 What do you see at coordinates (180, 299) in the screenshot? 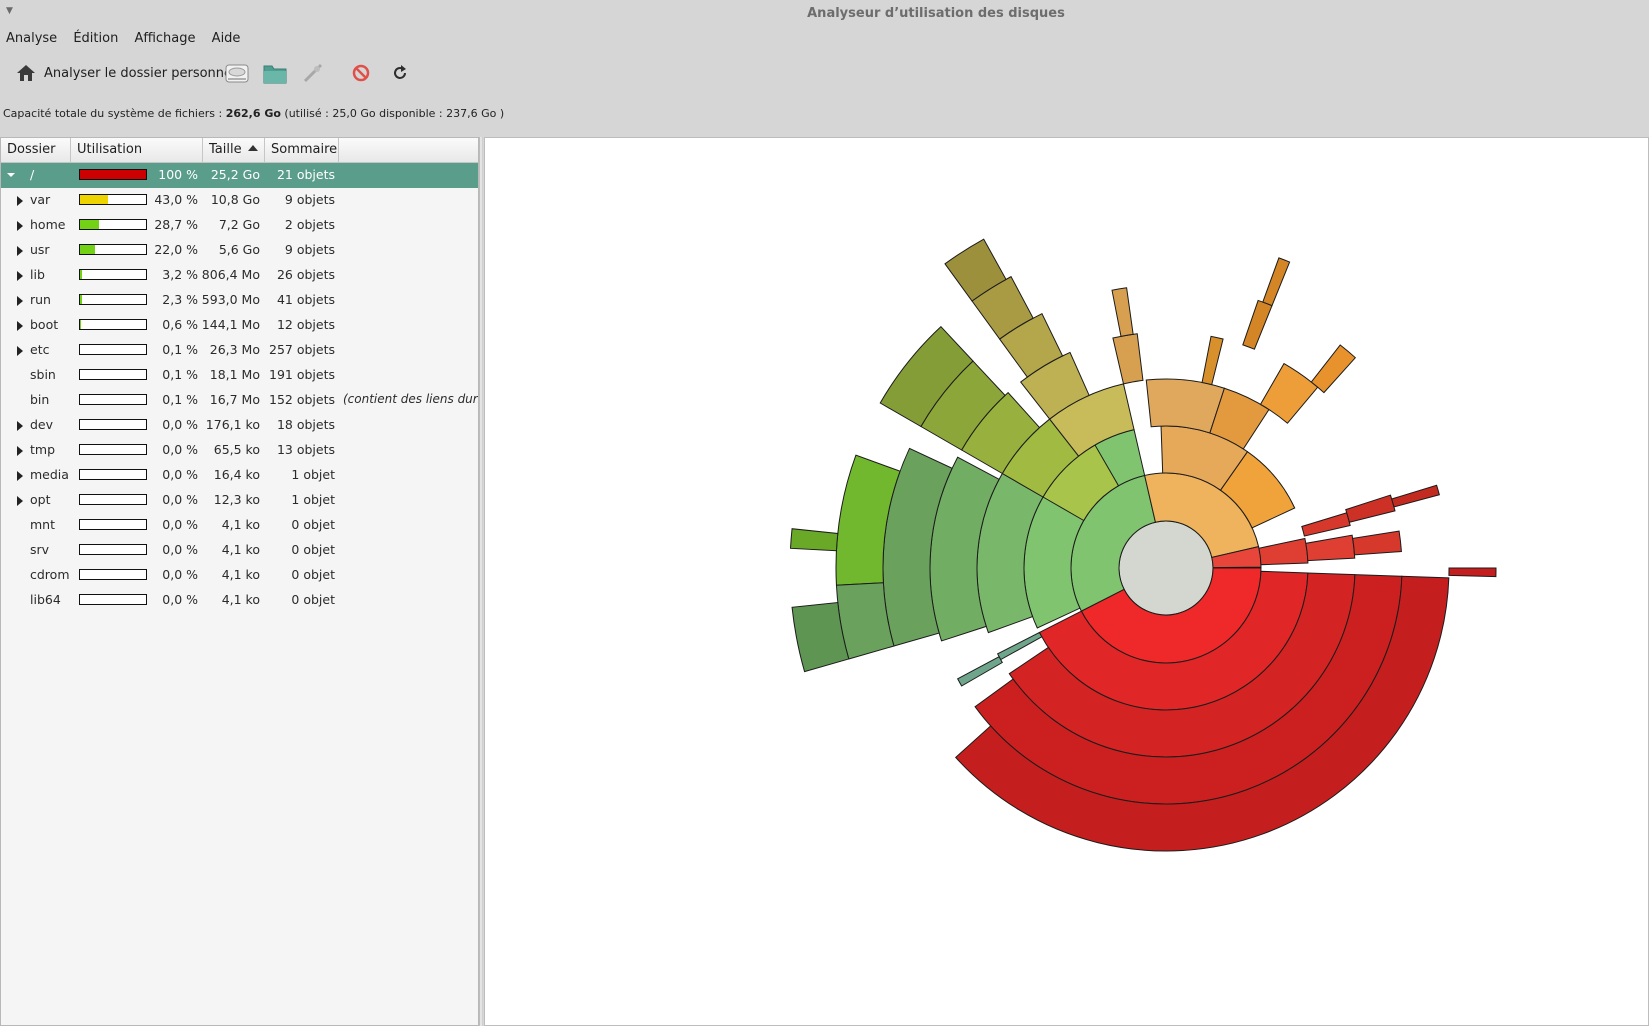
I see `usage-percent: 2,3 %` at bounding box center [180, 299].